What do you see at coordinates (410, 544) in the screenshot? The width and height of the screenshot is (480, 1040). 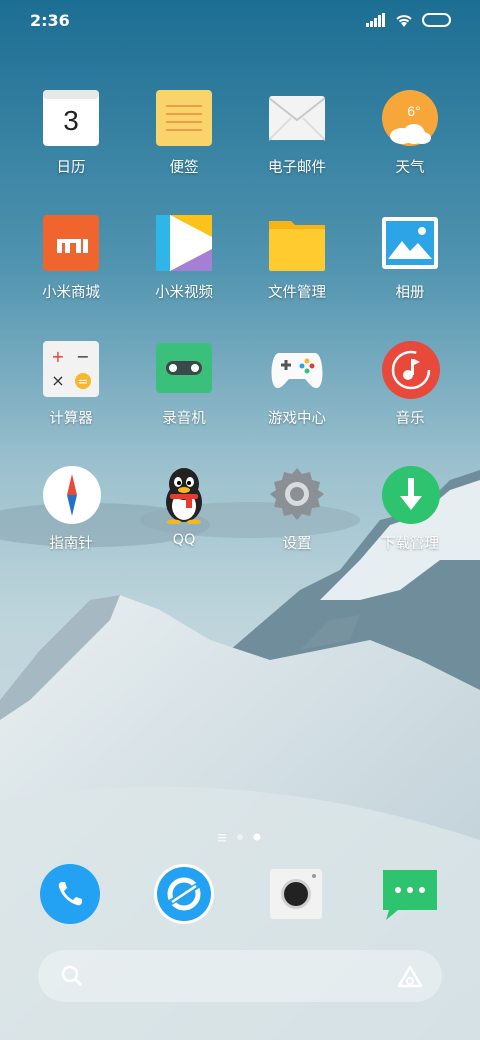 I see `app-label: 下载管理` at bounding box center [410, 544].